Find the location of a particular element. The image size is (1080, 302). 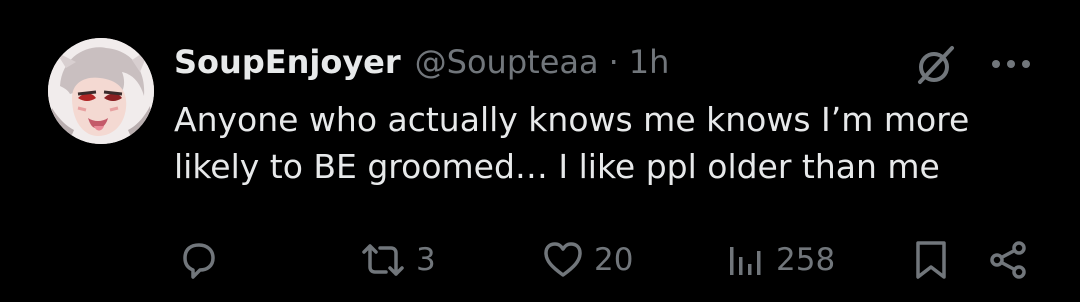

timestamp: 1h is located at coordinates (649, 62).